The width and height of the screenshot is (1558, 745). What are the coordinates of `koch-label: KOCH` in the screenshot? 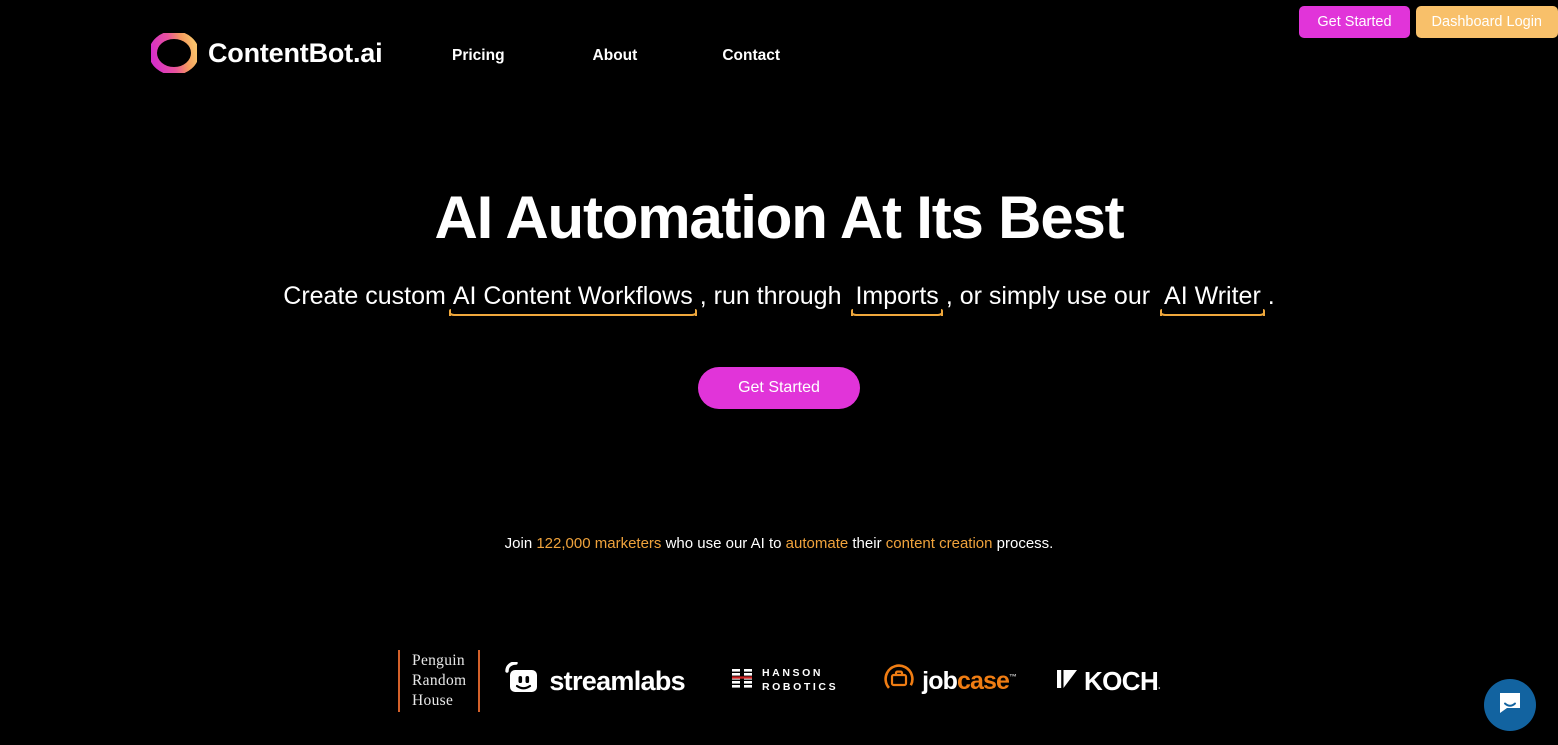 It's located at (1121, 680).